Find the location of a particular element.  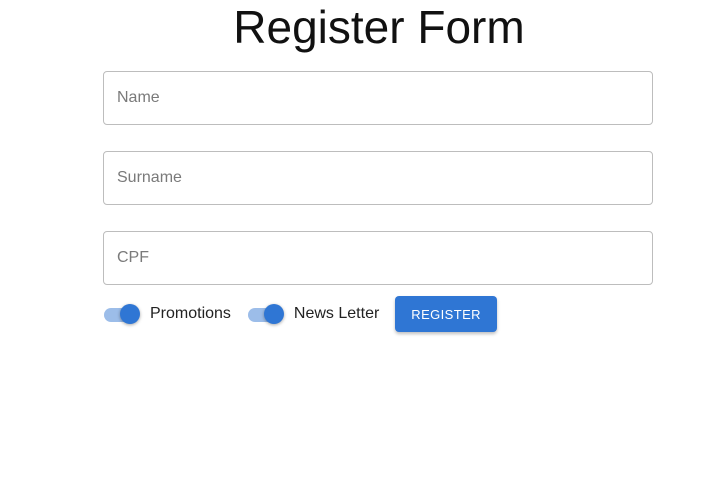

promotions-toggle is located at coordinates (122, 314).